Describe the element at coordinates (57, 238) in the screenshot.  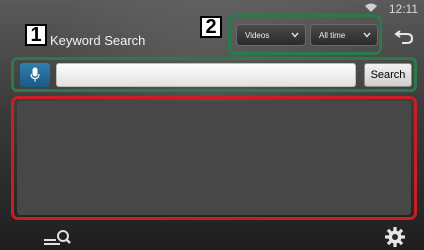
I see `search-menu-icon` at that location.